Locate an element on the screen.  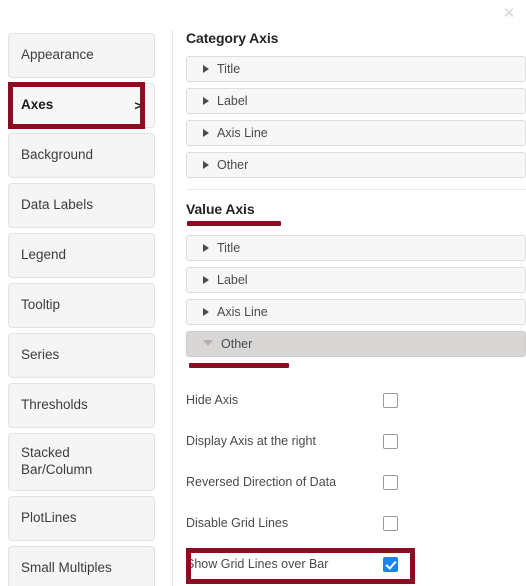
checkbox-show-grid-lines-over-bar is located at coordinates (390, 564).